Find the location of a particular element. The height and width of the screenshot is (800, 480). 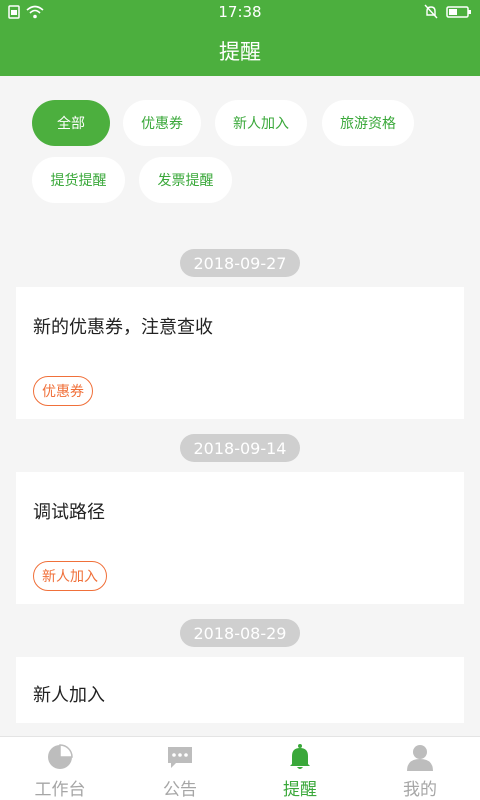

header: 提醒 is located at coordinates (240, 50).